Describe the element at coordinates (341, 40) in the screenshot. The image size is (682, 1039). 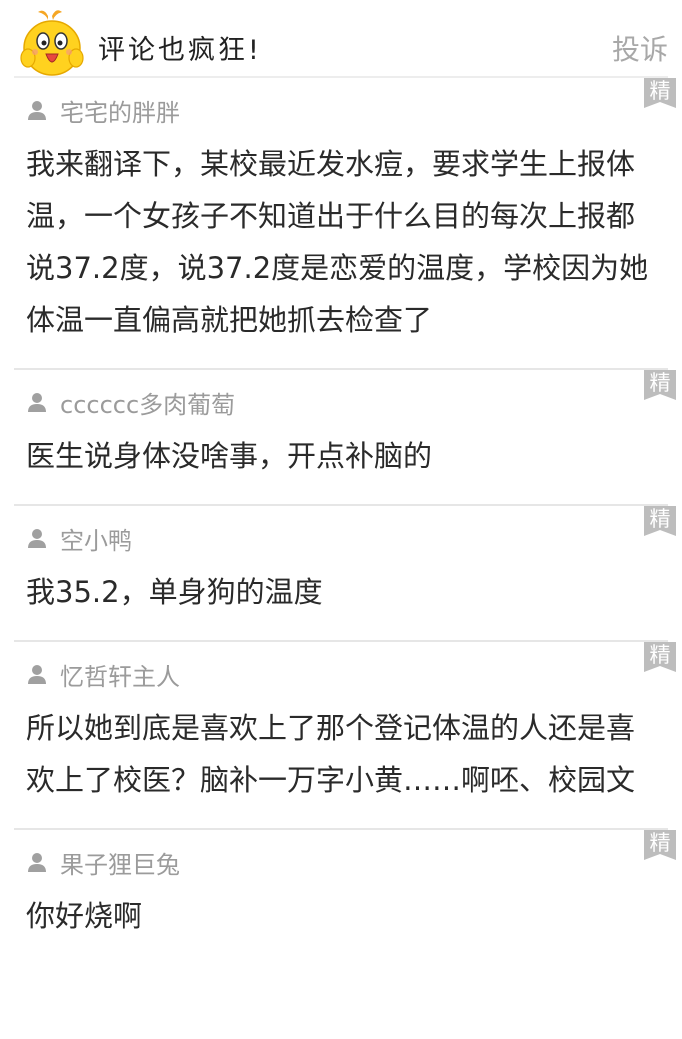
I see `header-bar: 评论也疯狂! 投诉` at that location.